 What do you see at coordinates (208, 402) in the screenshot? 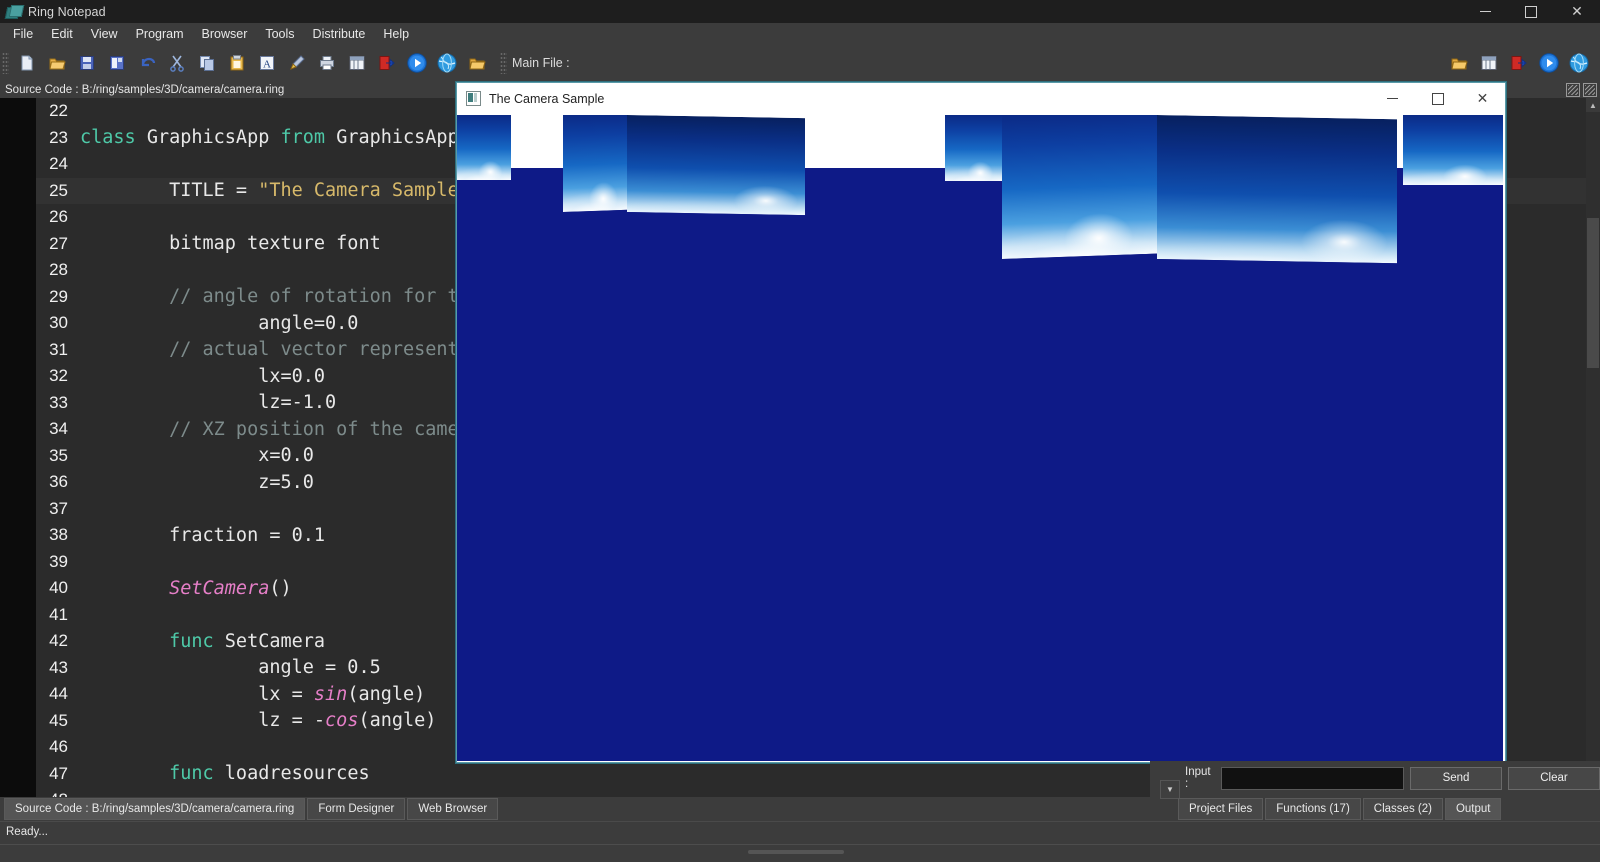
I see `code-line-text: lz=-1.0` at bounding box center [208, 402].